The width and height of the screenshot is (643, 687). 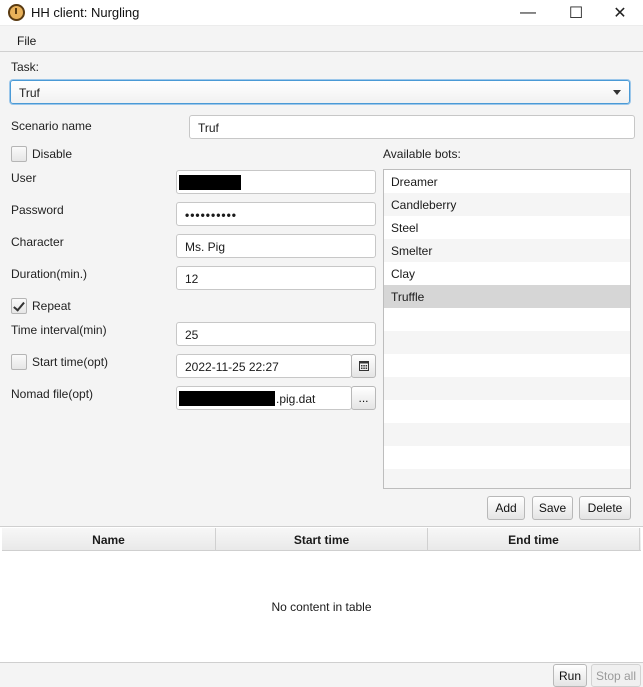 I want to click on time-interval-value: 25, so click(x=192, y=335).